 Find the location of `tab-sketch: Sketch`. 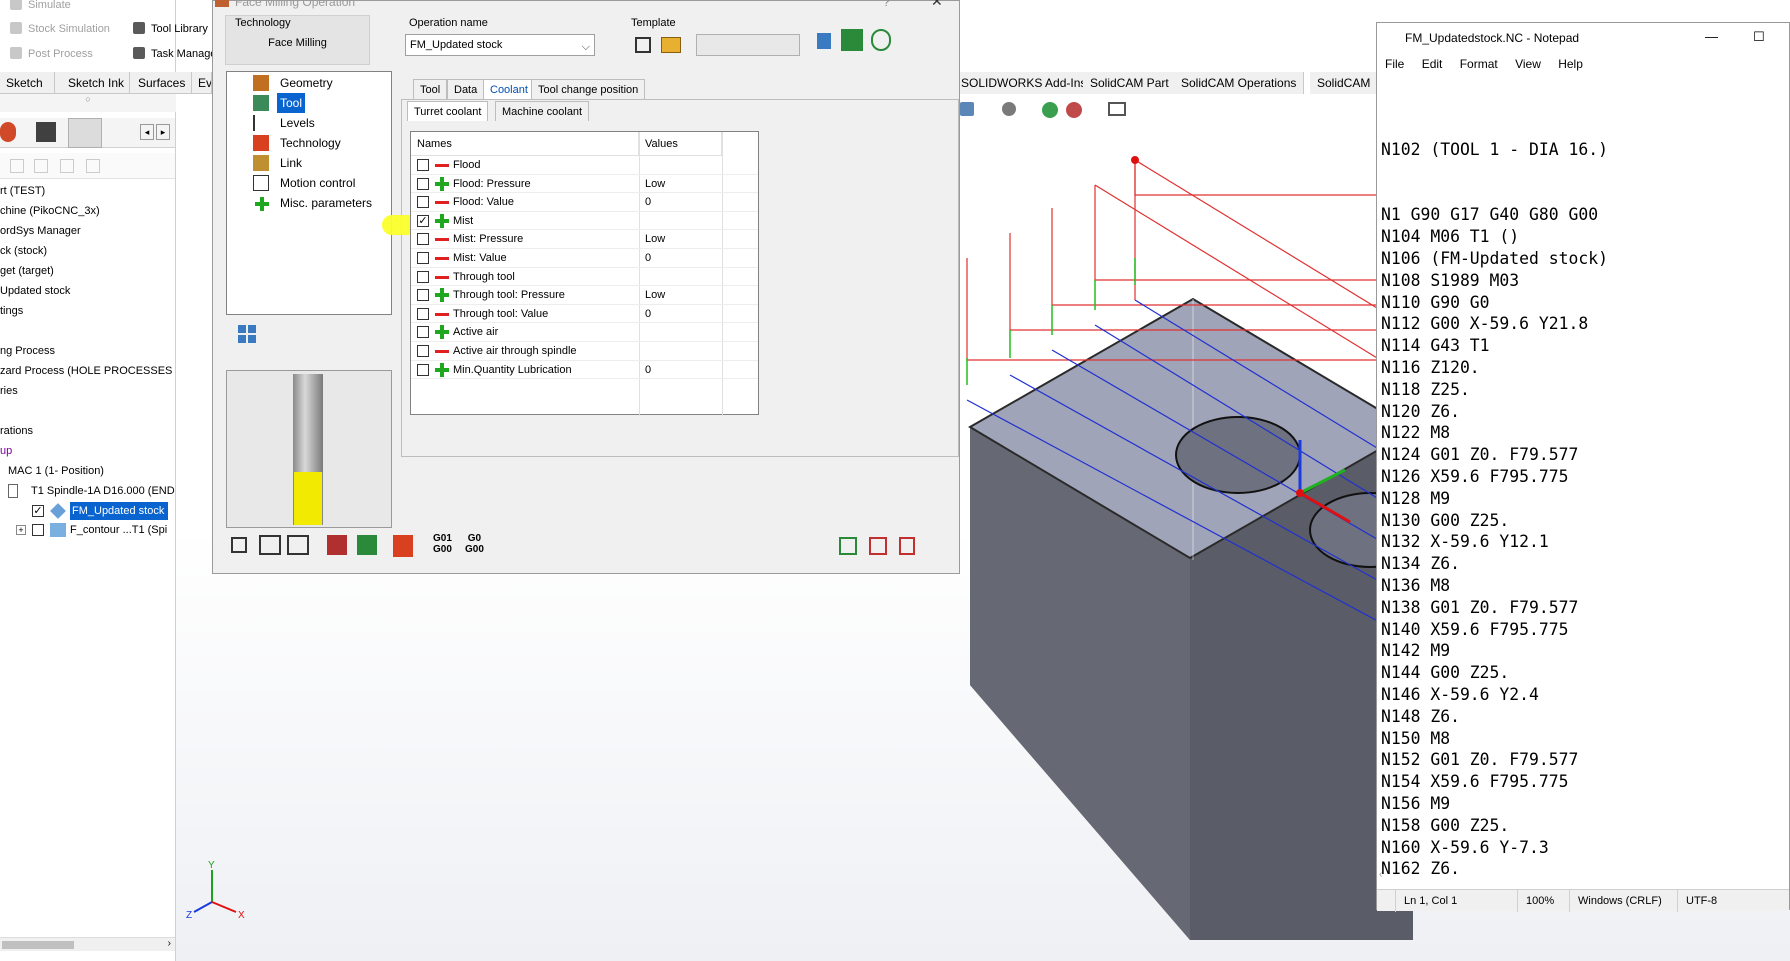

tab-sketch: Sketch is located at coordinates (27, 83).